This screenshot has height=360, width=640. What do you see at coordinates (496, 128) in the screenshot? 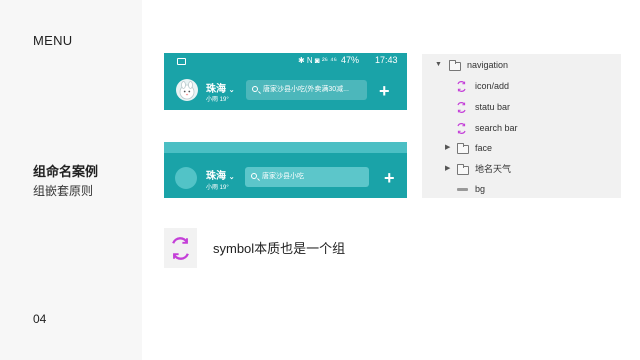
I see `layer-label: search bar` at bounding box center [496, 128].